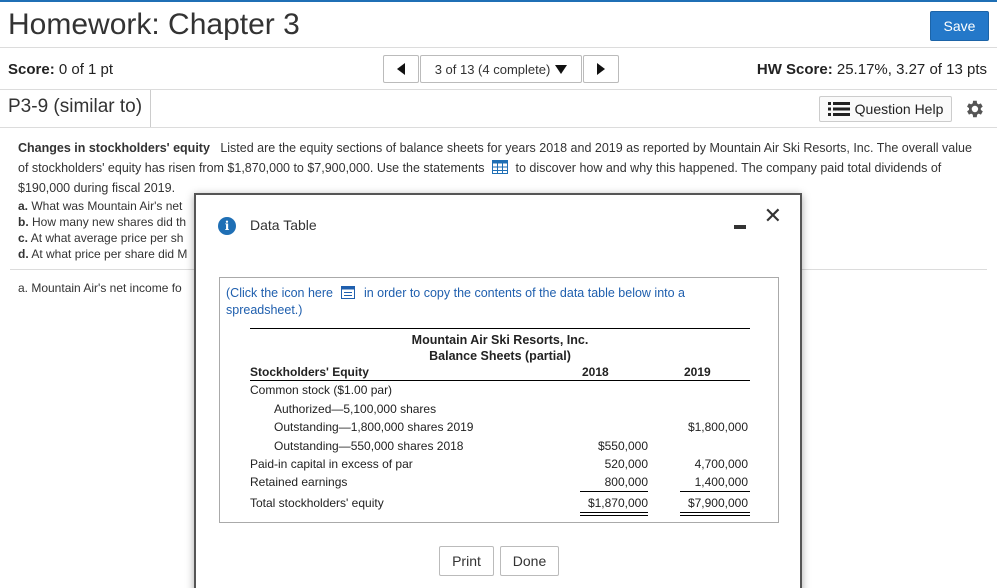 The image size is (997, 588). What do you see at coordinates (331, 464) in the screenshot?
I see `row-label: Paid-in capital in excess of par` at bounding box center [331, 464].